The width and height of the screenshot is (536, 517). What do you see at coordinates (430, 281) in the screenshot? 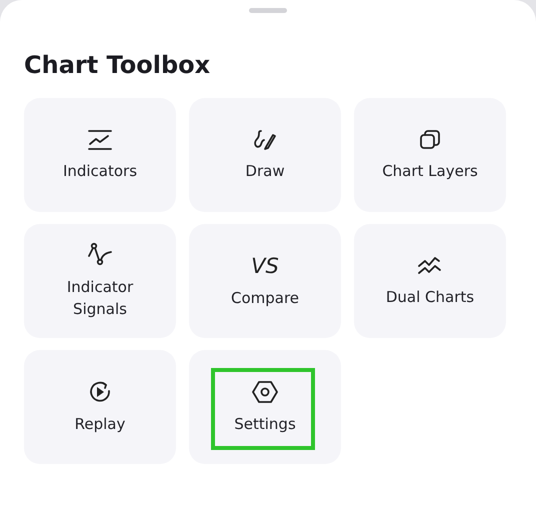
I see `tool-tile: Dual Charts` at bounding box center [430, 281].